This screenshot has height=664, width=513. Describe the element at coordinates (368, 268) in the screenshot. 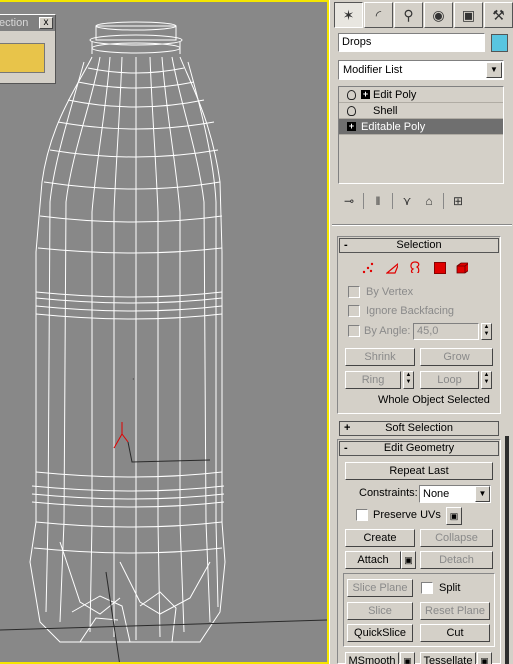

I see `vertex-icon` at that location.